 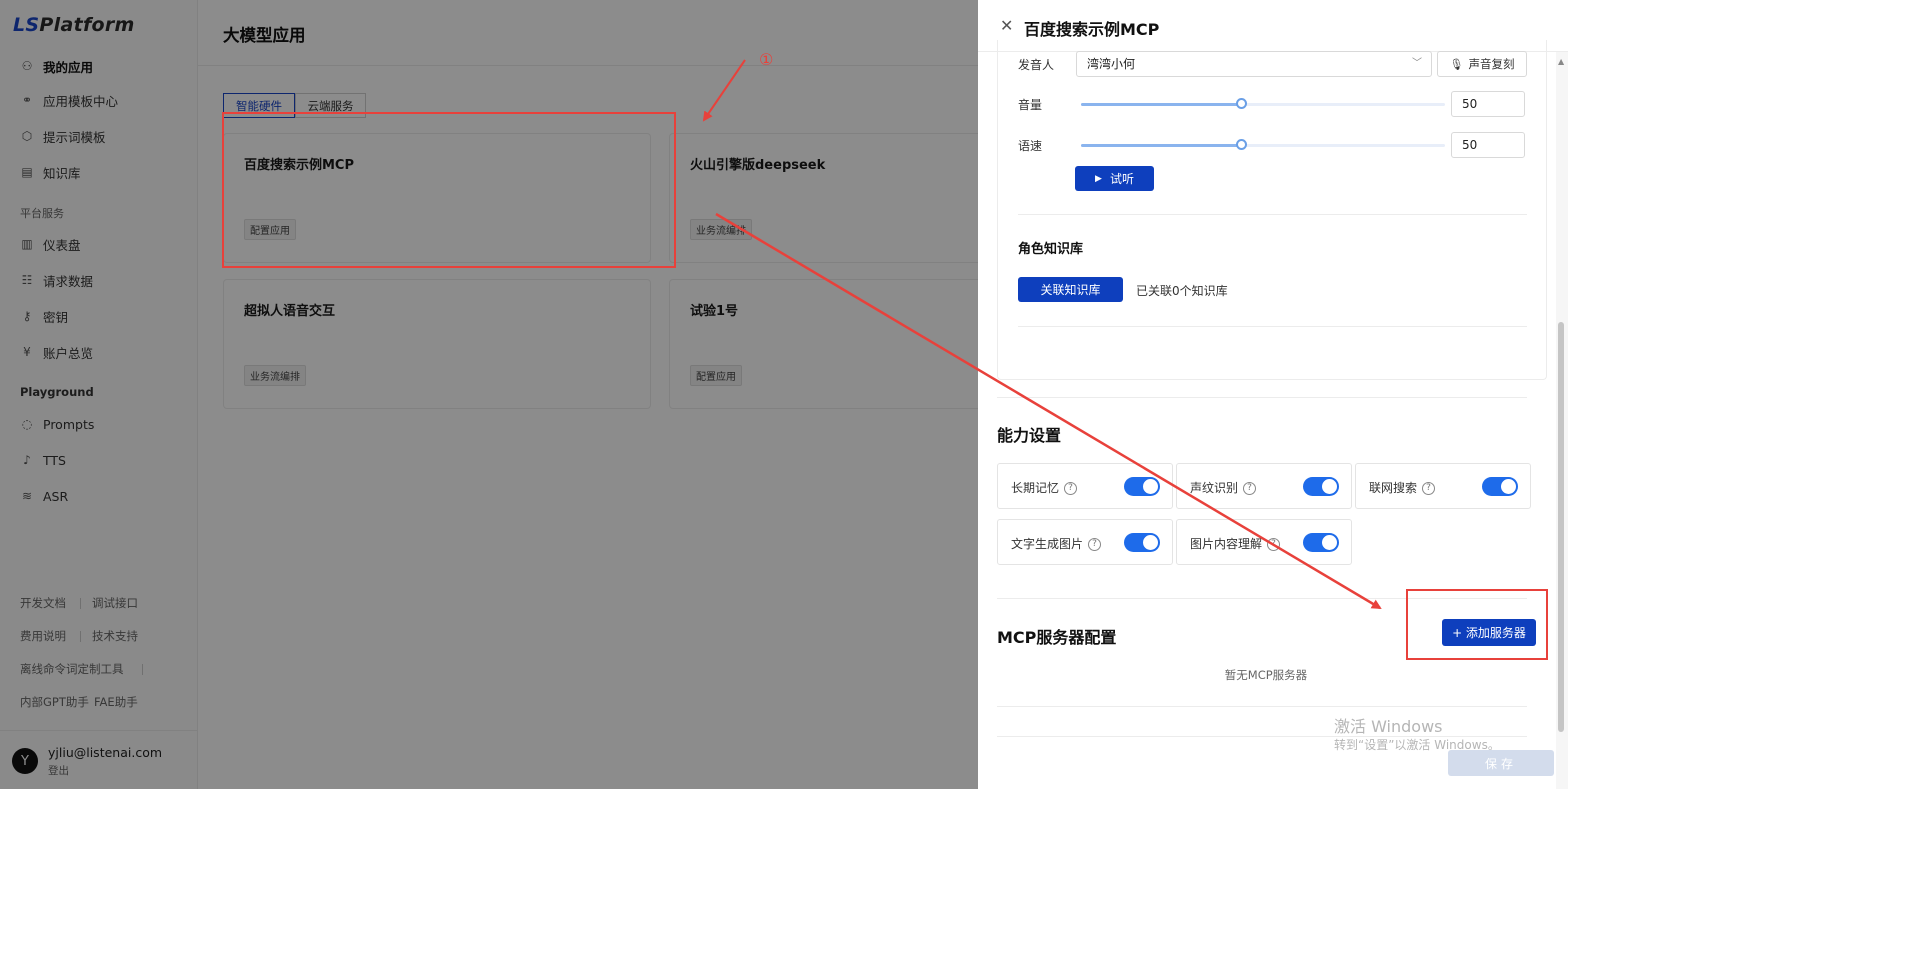 What do you see at coordinates (1092, 29) in the screenshot?
I see `drawer-title: 百度搜索示例MCP` at bounding box center [1092, 29].